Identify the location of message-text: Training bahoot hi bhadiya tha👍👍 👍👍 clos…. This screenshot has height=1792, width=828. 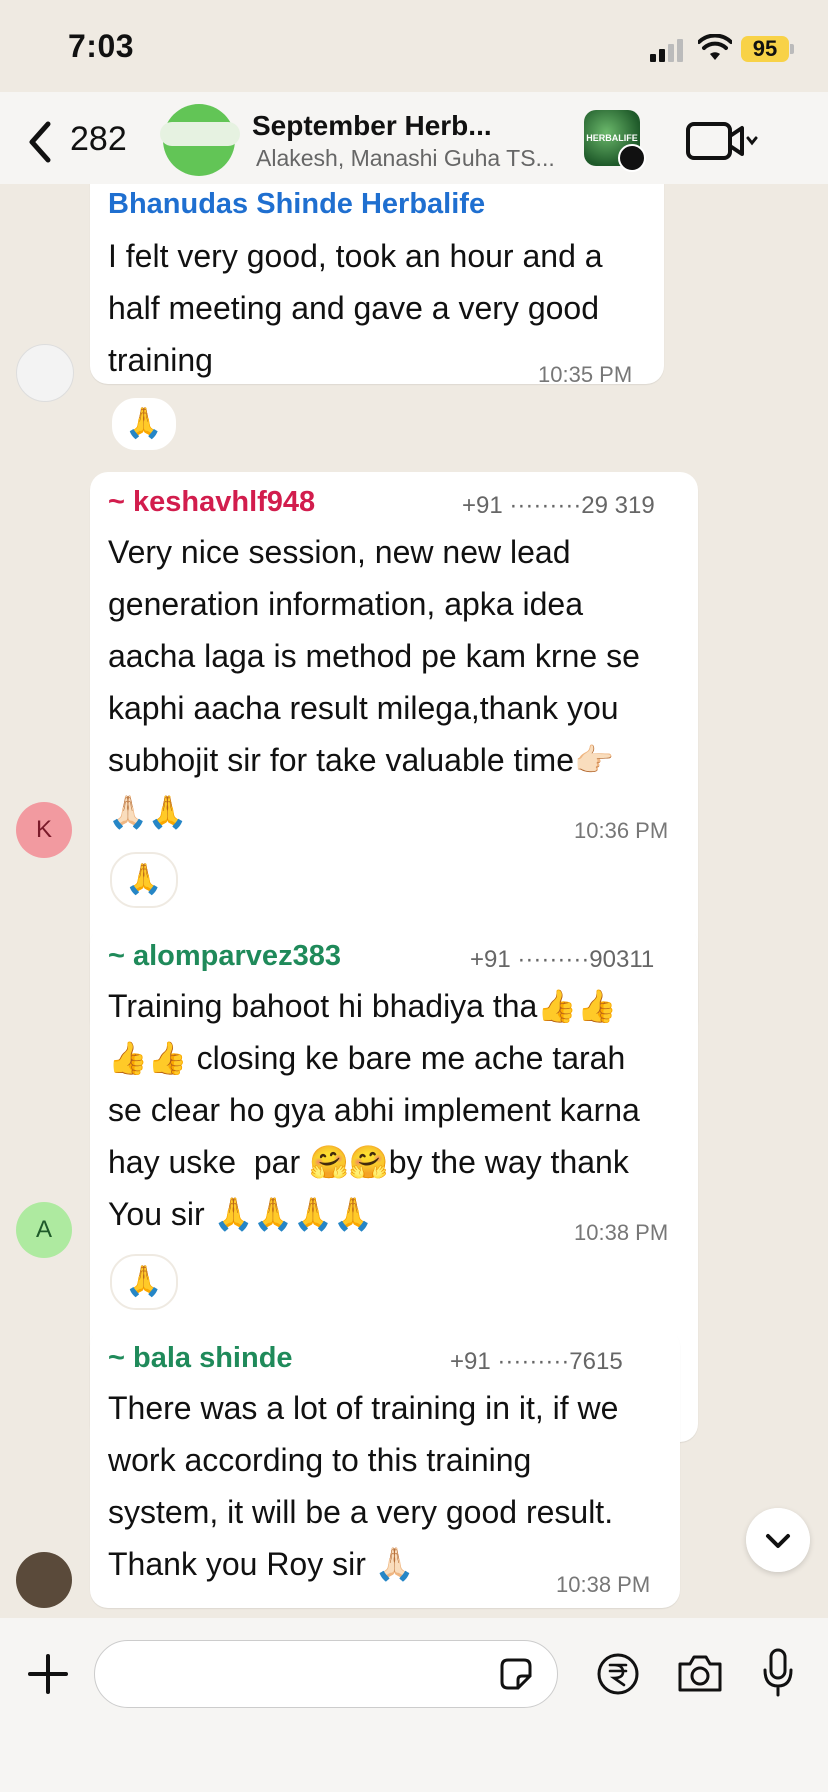
(374, 1110).